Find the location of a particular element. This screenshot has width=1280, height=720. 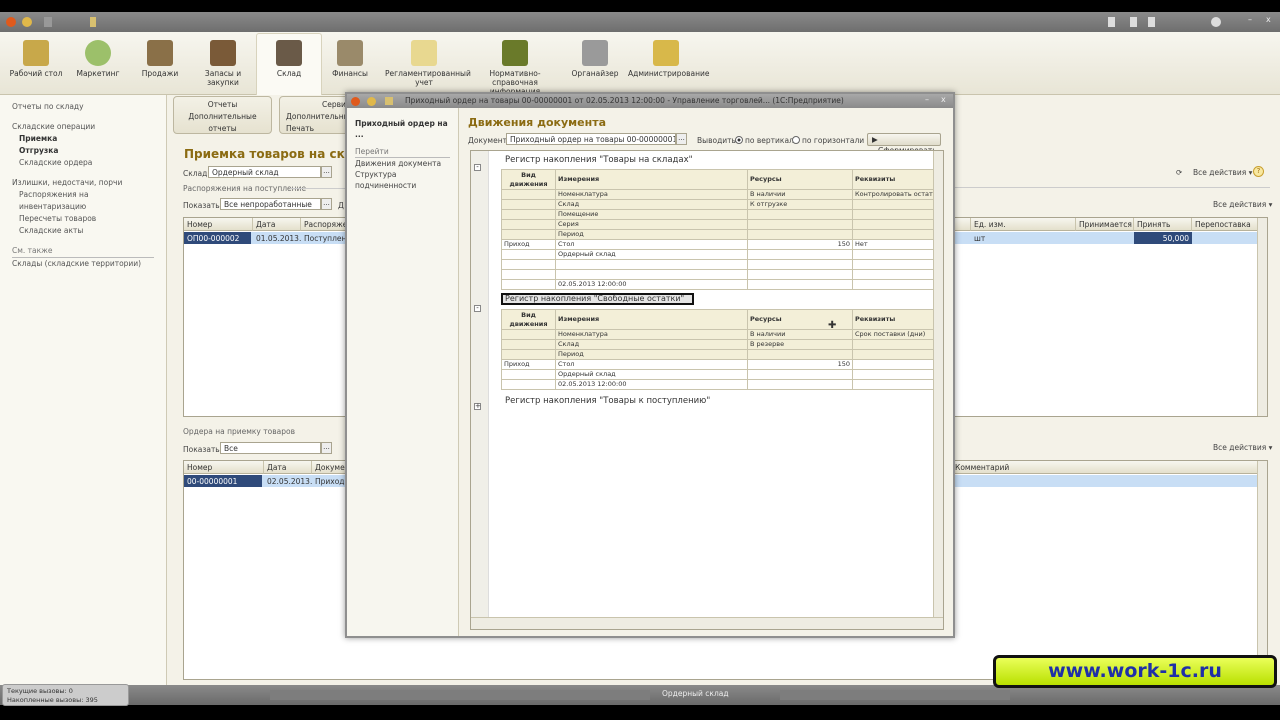

nav-acts: Складские акты is located at coordinates (83, 231).